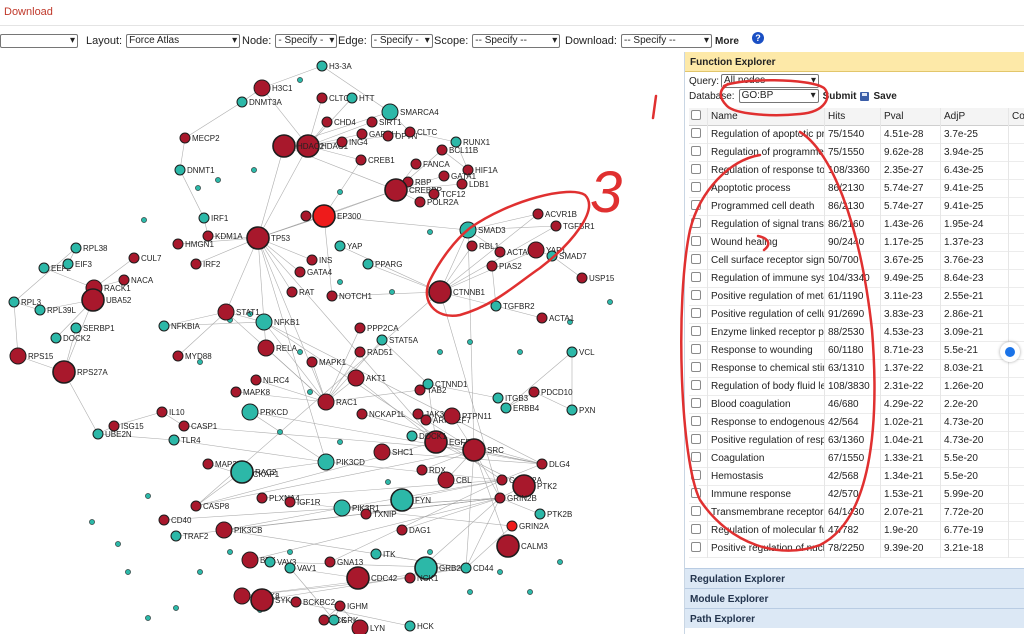 The image size is (1024, 634). What do you see at coordinates (758, 38) in the screenshot?
I see `help-icon: ?` at bounding box center [758, 38].